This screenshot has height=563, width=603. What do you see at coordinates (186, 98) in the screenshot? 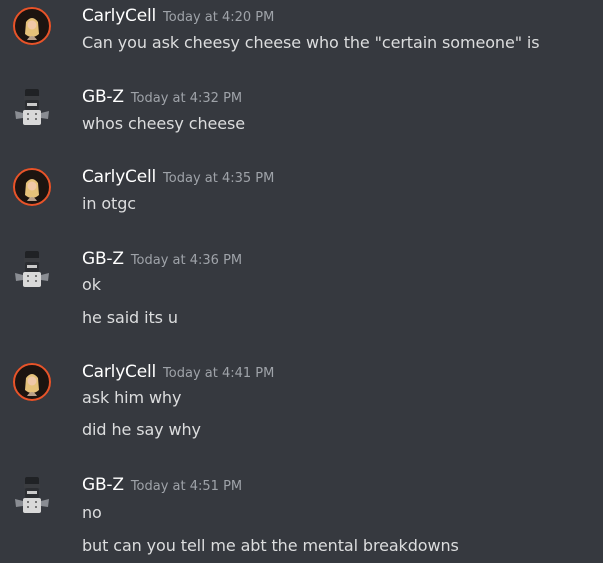
I see `timestamp: Today at 4:32 PM` at bounding box center [186, 98].